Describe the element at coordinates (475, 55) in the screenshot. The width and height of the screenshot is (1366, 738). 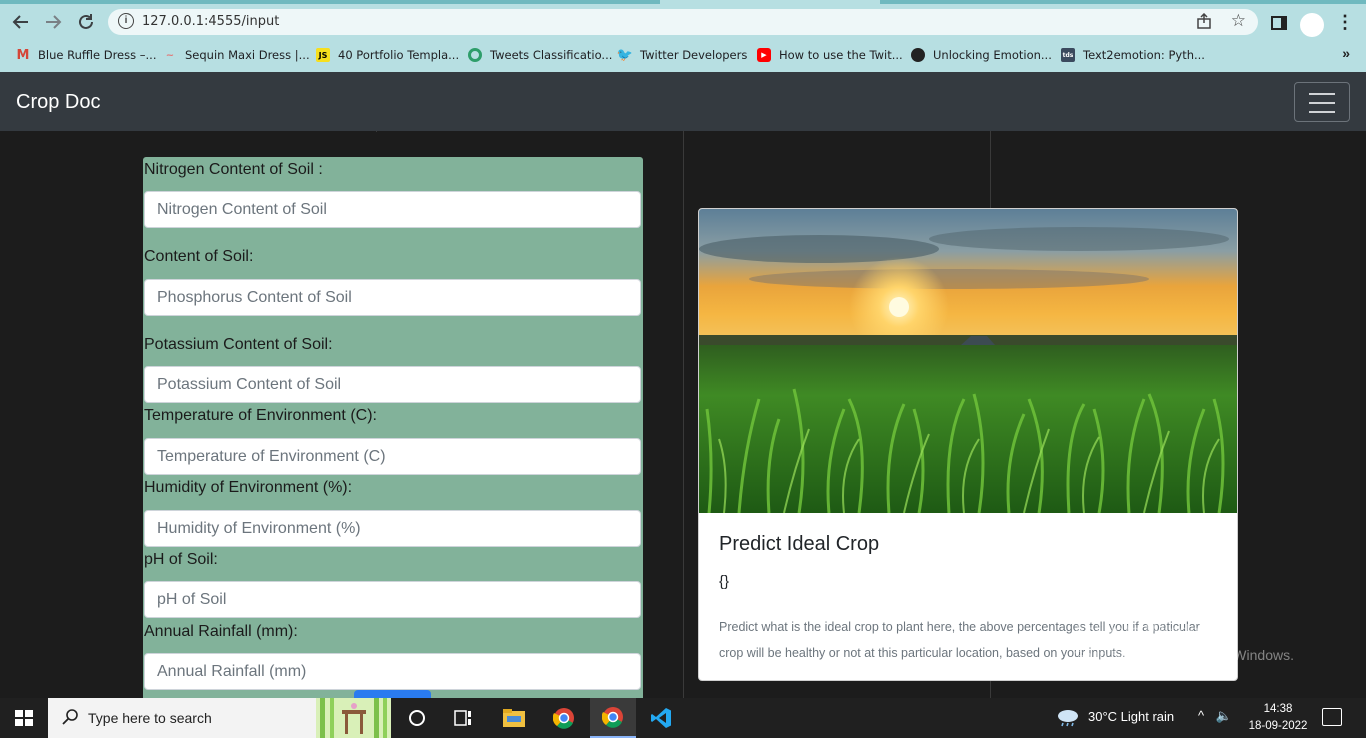
I see `ring-icon` at that location.